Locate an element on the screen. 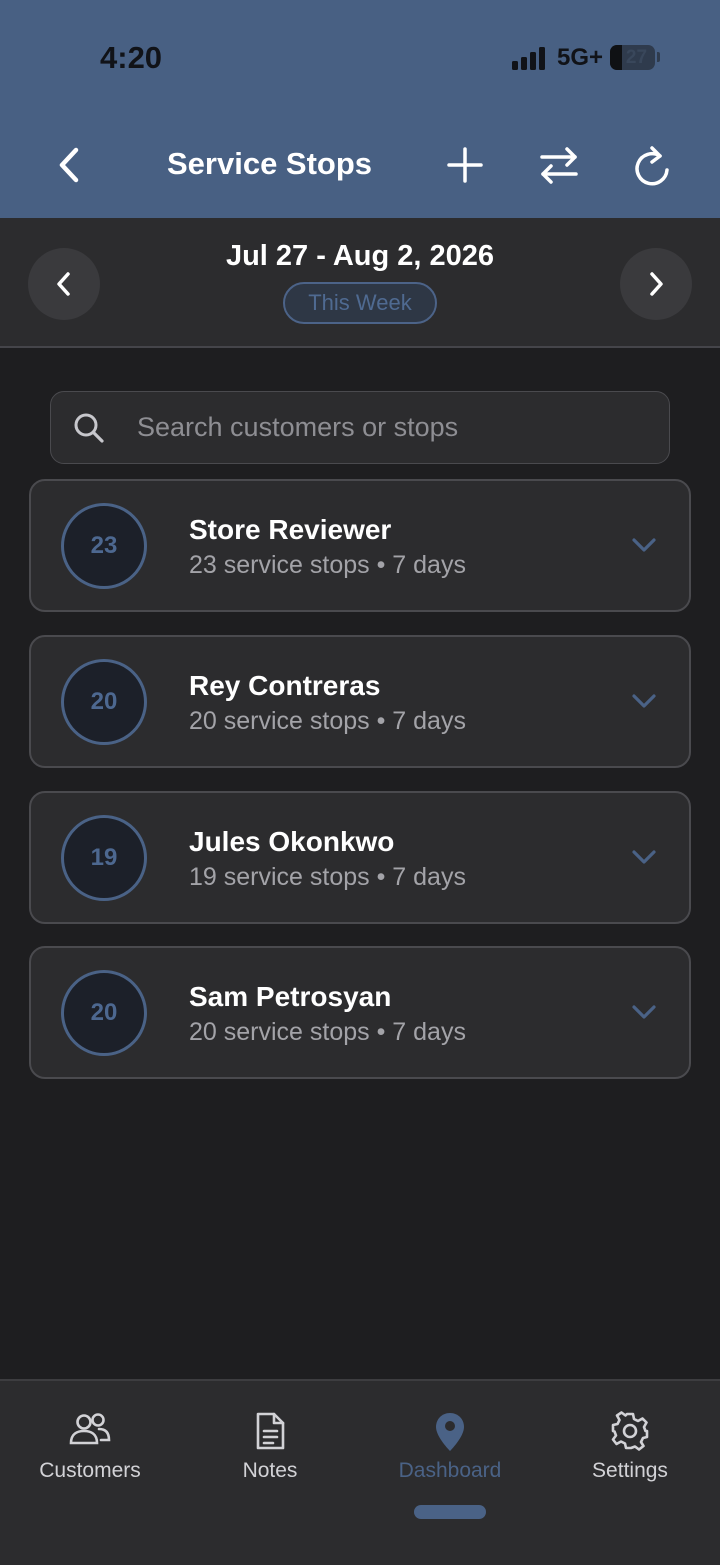  tab-label: Dashboard is located at coordinates (450, 1470).